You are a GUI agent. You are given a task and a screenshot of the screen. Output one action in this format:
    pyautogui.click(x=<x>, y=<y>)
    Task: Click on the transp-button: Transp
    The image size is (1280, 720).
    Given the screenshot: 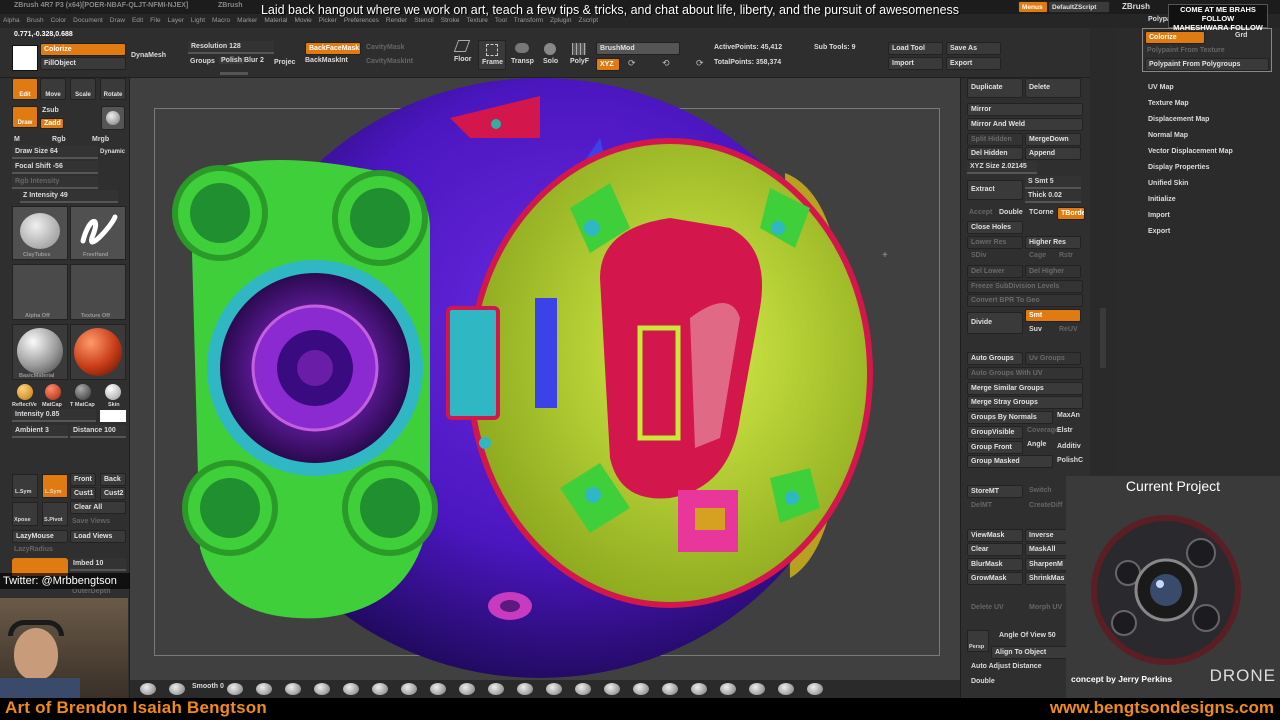 What is the action you would take?
    pyautogui.click(x=522, y=55)
    